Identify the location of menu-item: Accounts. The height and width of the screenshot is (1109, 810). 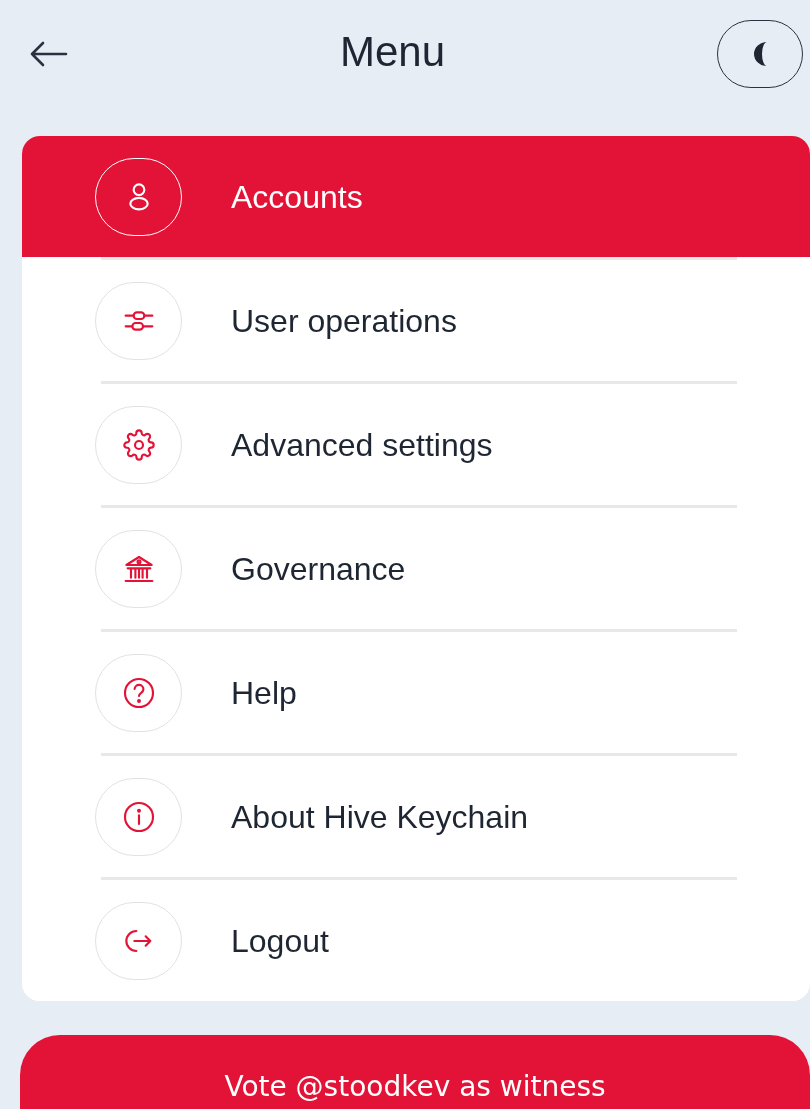
(416, 196).